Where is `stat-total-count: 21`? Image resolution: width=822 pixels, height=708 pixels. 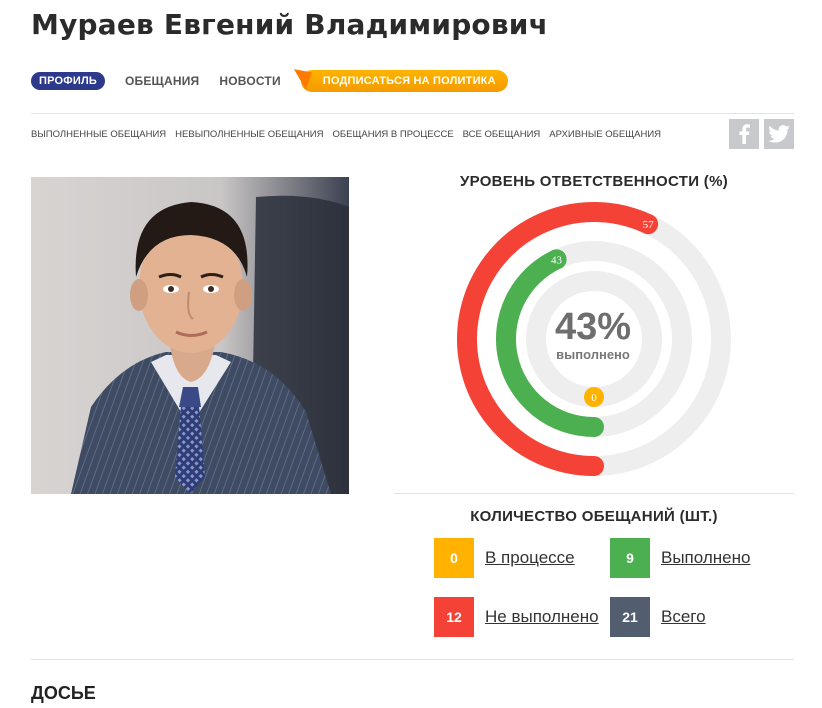 stat-total-count: 21 is located at coordinates (630, 617).